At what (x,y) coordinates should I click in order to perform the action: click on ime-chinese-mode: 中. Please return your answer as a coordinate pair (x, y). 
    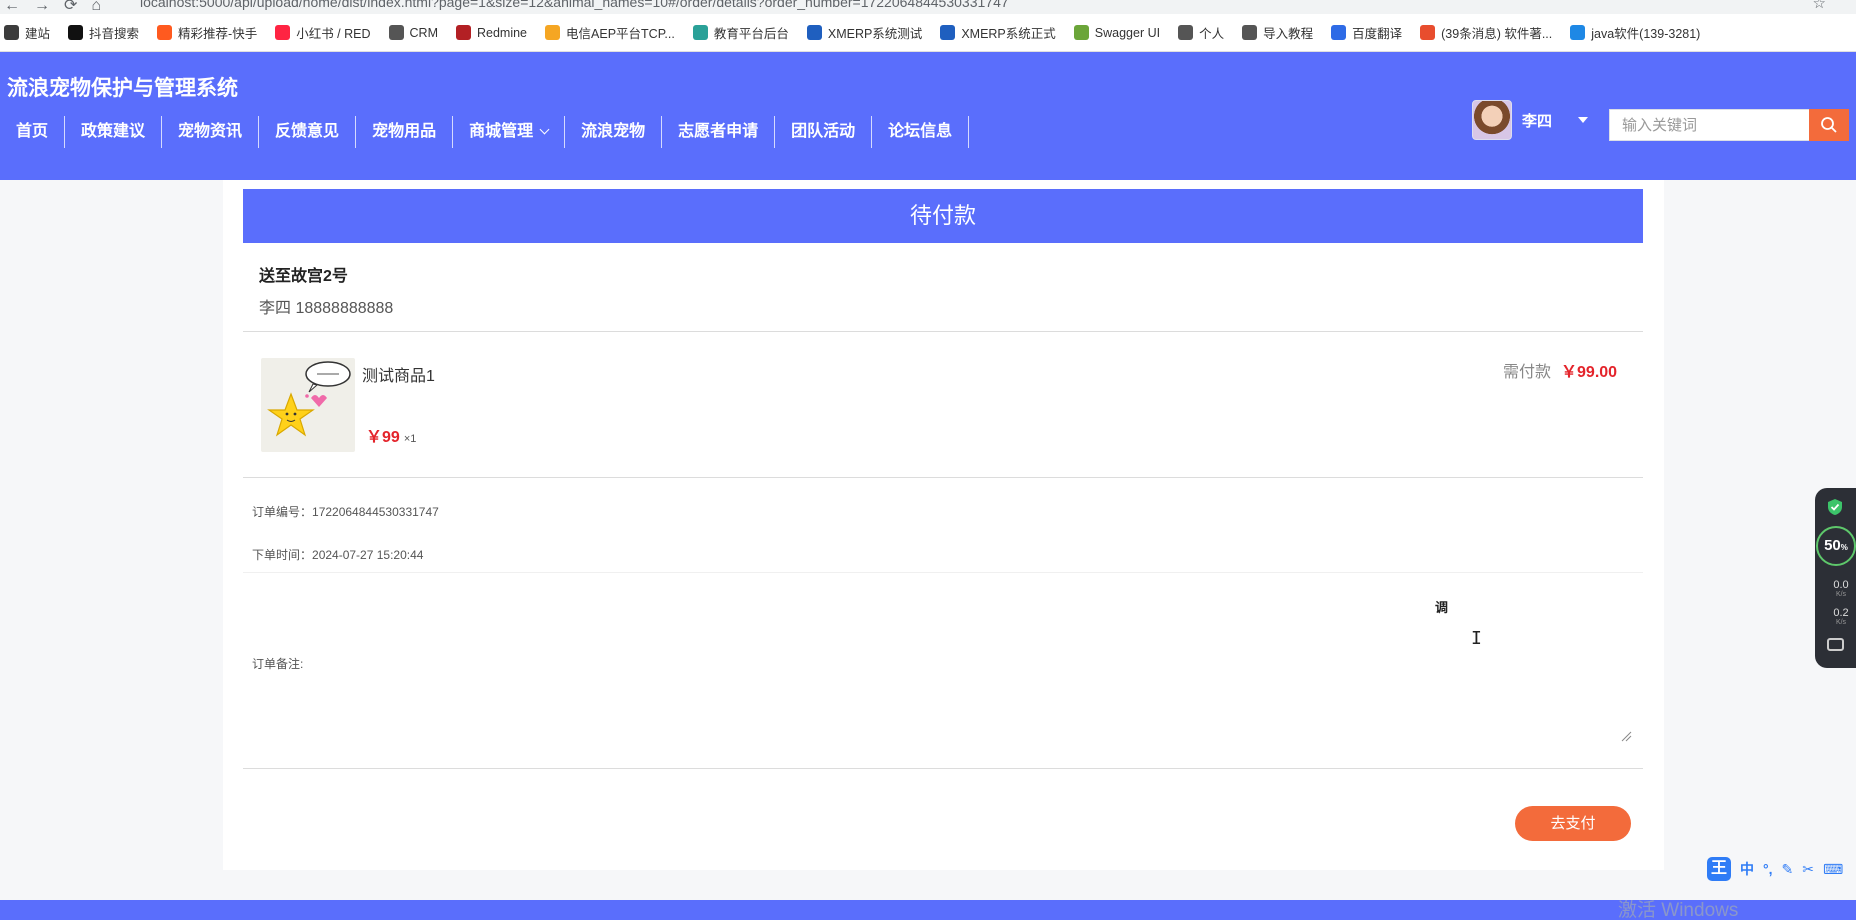
    Looking at the image, I should click on (1747, 869).